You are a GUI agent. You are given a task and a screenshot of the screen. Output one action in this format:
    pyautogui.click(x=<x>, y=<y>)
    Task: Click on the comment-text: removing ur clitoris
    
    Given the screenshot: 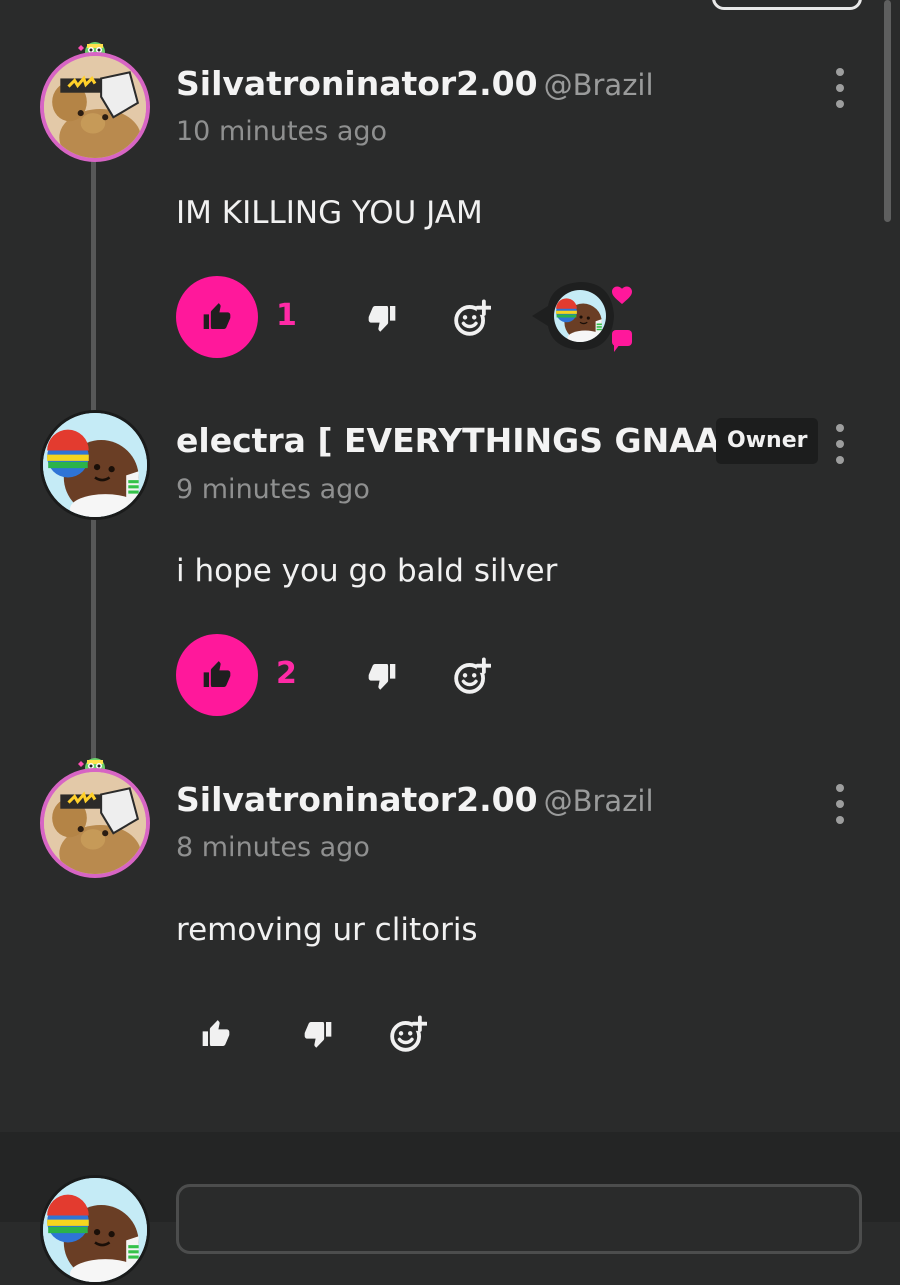 What is the action you would take?
    pyautogui.click(x=327, y=930)
    